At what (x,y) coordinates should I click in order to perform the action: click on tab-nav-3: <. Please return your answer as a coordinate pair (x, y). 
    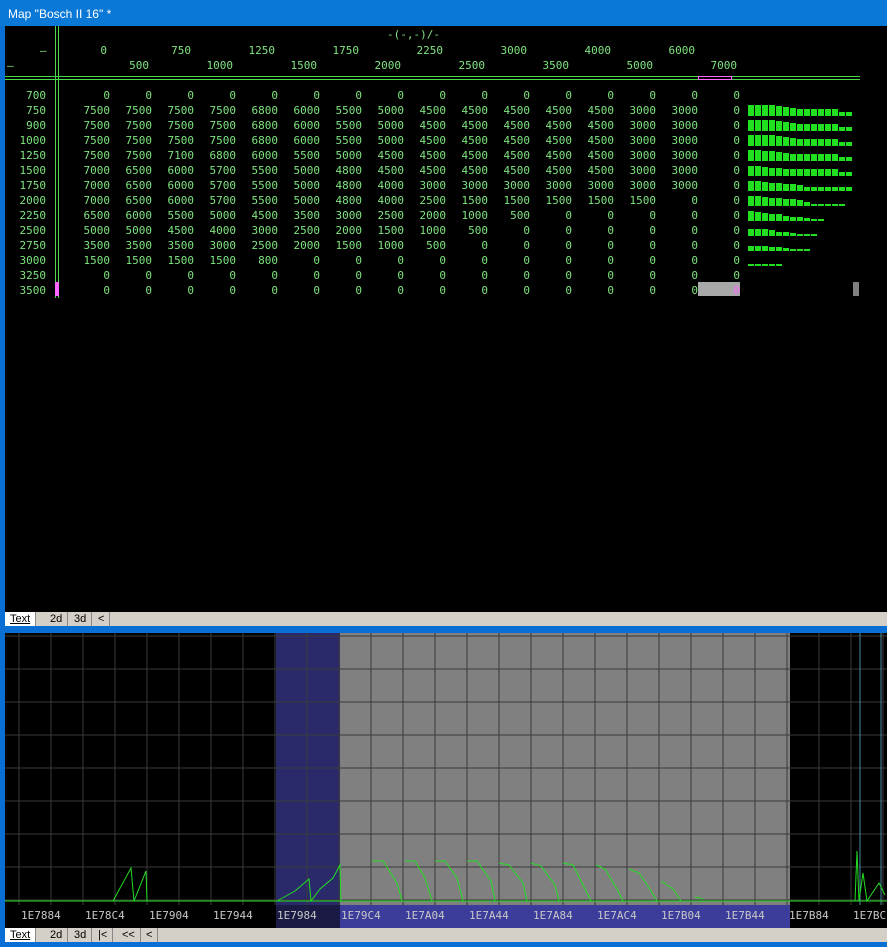
    Looking at the image, I should click on (102, 619).